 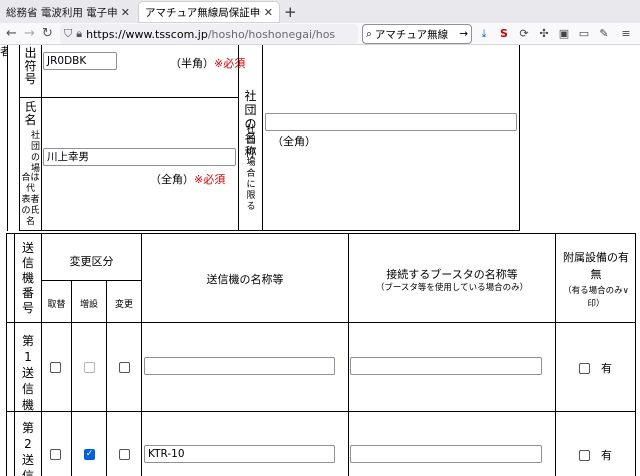 What do you see at coordinates (30, 120) in the screenshot?
I see `name-label-2: 名` at bounding box center [30, 120].